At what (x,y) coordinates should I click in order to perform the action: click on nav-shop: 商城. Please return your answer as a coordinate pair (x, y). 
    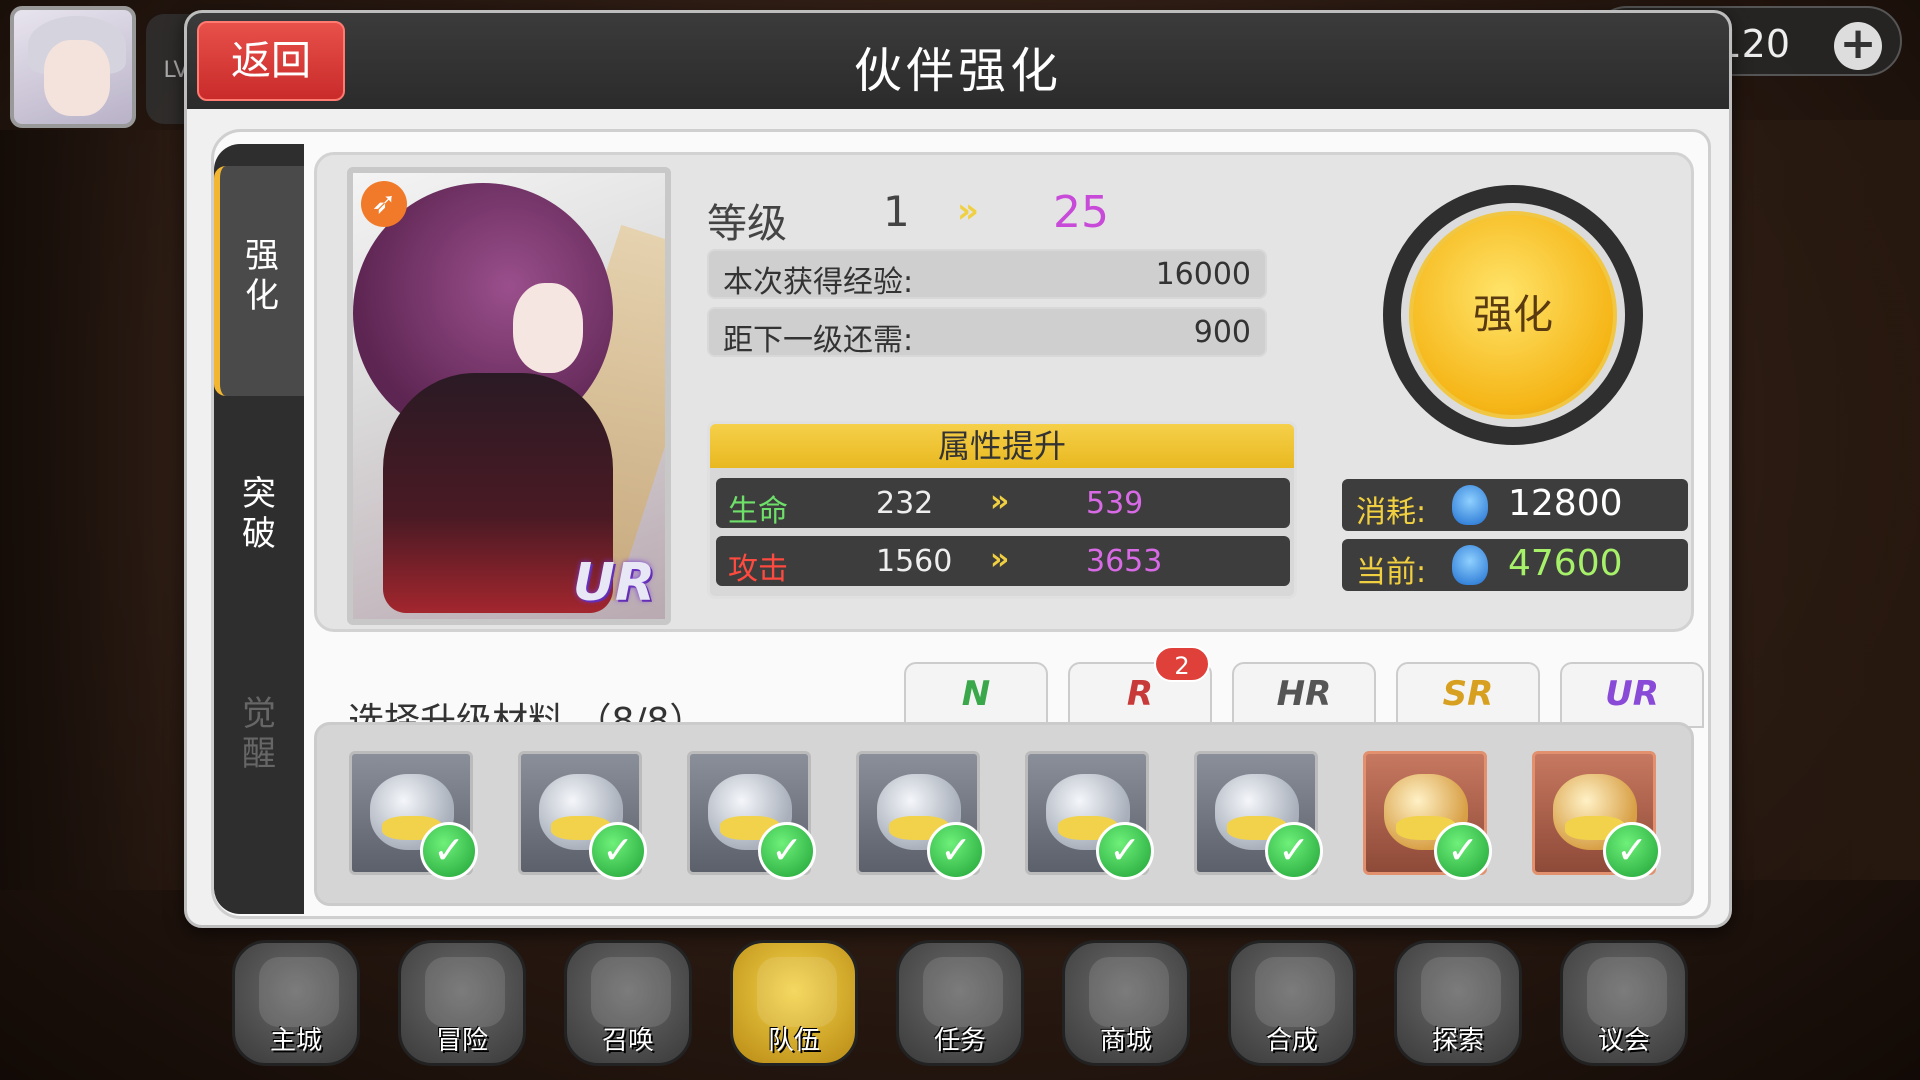
    Looking at the image, I should click on (1126, 1003).